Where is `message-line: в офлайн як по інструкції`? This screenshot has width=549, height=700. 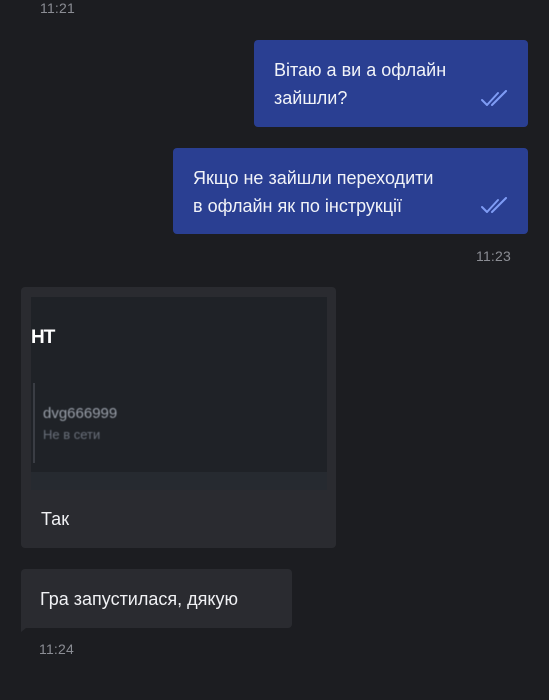
message-line: в офлайн як по інструкції is located at coordinates (298, 206).